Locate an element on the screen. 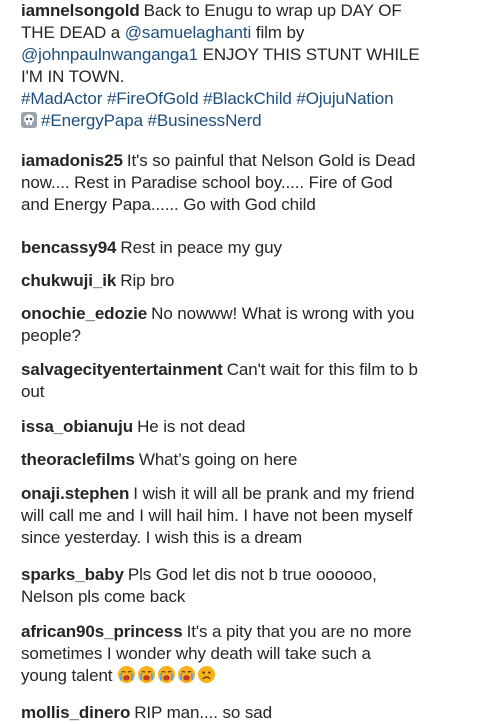  comment-text: Nelson pls come back is located at coordinates (103, 596).